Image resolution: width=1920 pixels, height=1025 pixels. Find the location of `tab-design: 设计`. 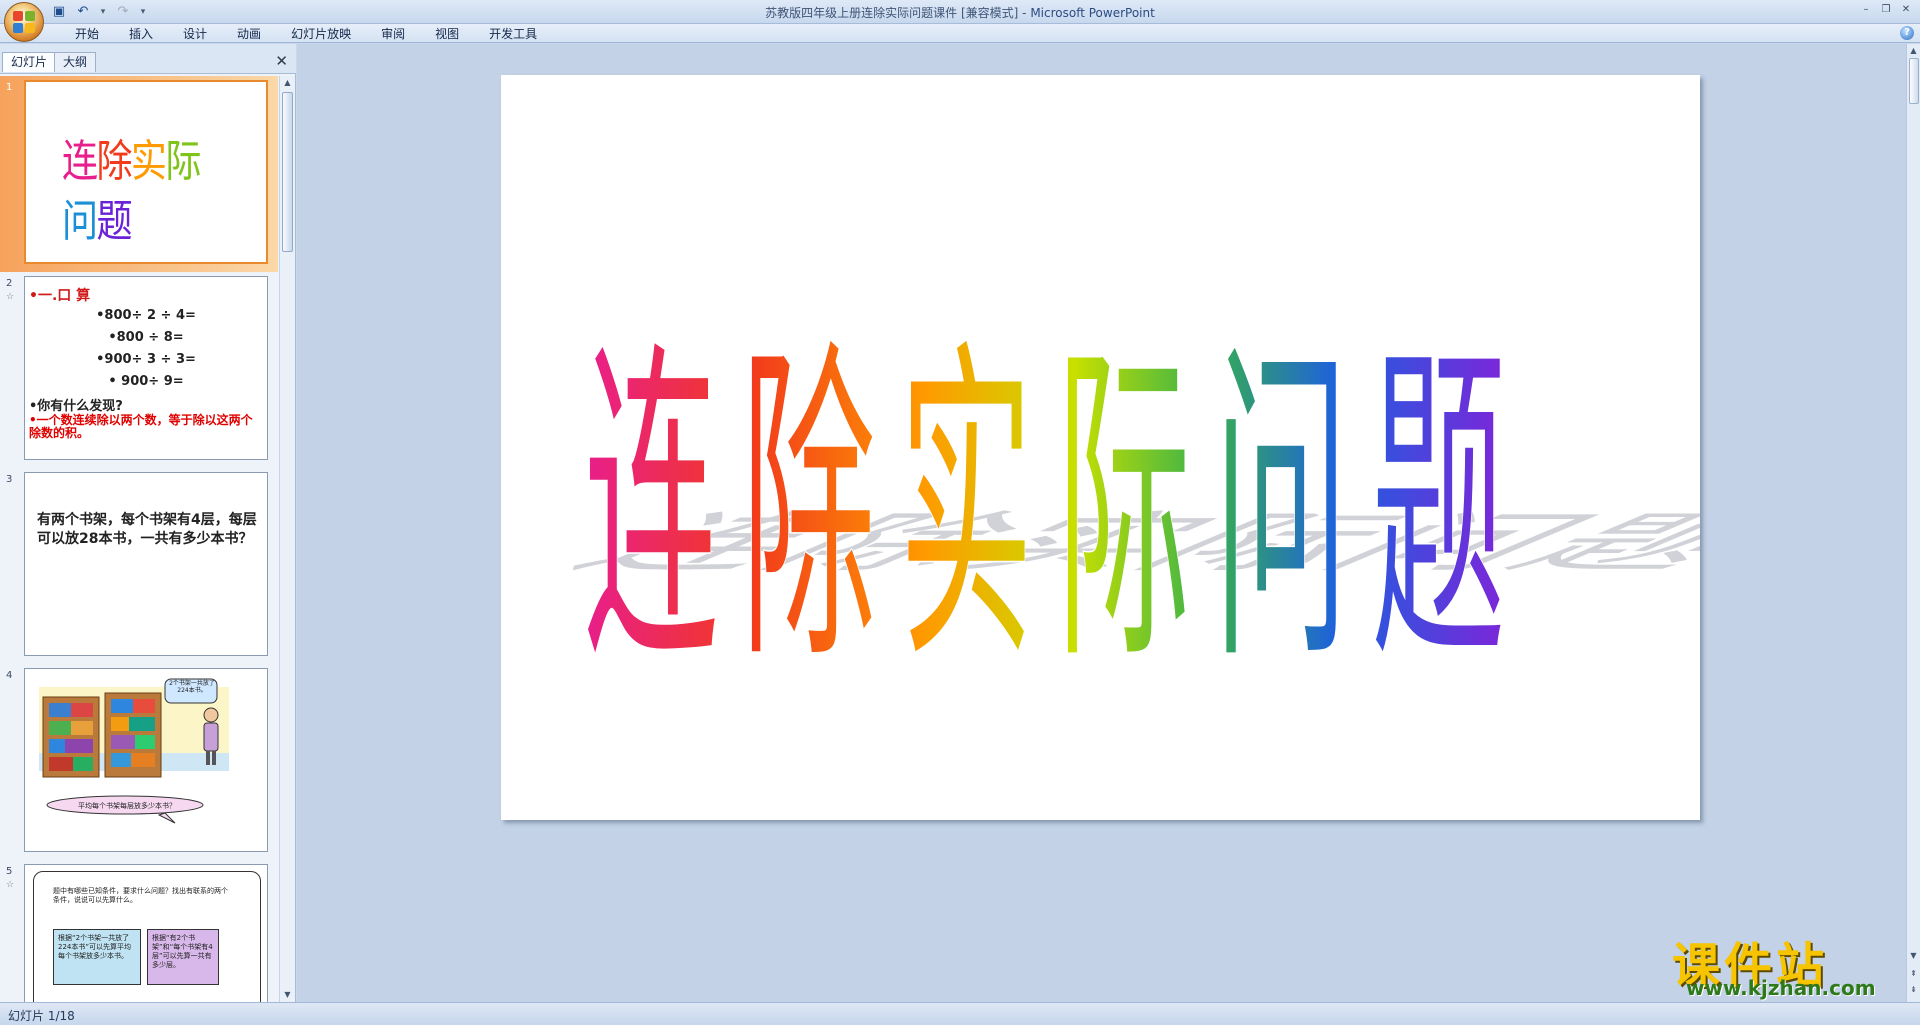

tab-design: 设计 is located at coordinates (195, 34).